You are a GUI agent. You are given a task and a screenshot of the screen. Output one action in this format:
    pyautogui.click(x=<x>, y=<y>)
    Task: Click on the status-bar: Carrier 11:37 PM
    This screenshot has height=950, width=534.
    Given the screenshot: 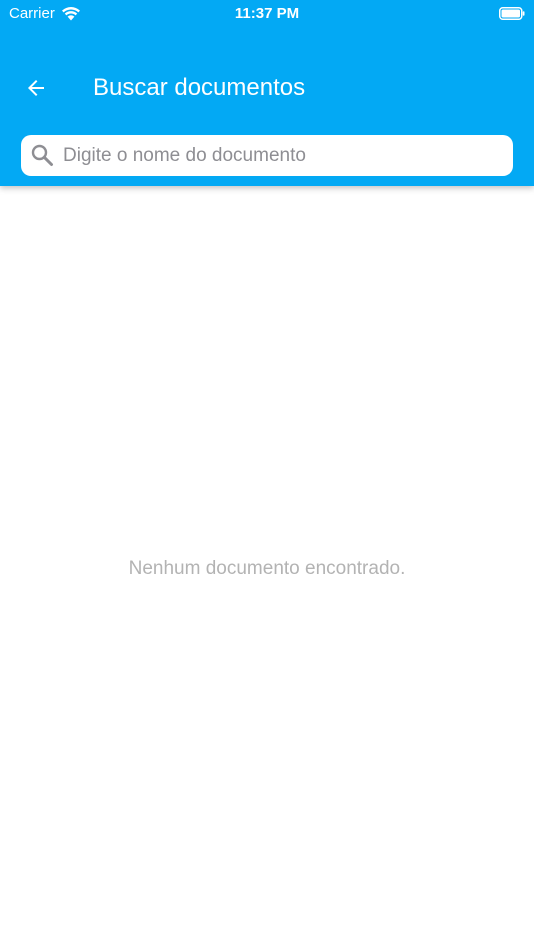 What is the action you would take?
    pyautogui.click(x=267, y=14)
    